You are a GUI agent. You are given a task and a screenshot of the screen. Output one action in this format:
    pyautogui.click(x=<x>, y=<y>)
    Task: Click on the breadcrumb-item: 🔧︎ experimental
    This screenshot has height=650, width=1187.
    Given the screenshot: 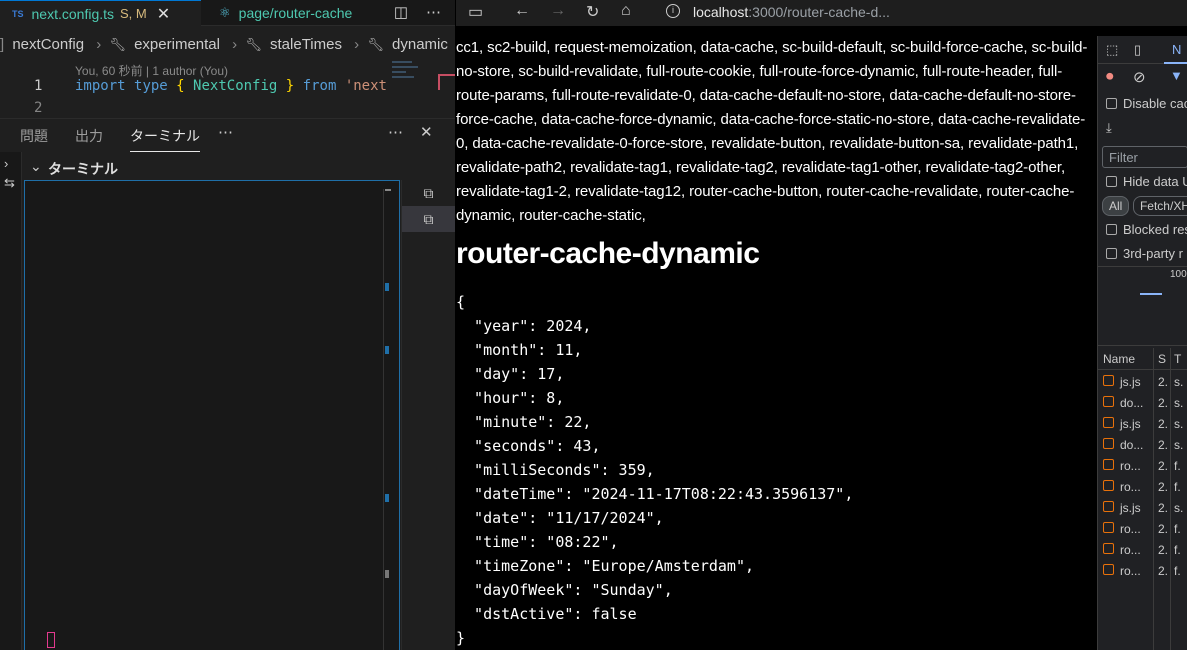 What is the action you would take?
    pyautogui.click(x=166, y=44)
    